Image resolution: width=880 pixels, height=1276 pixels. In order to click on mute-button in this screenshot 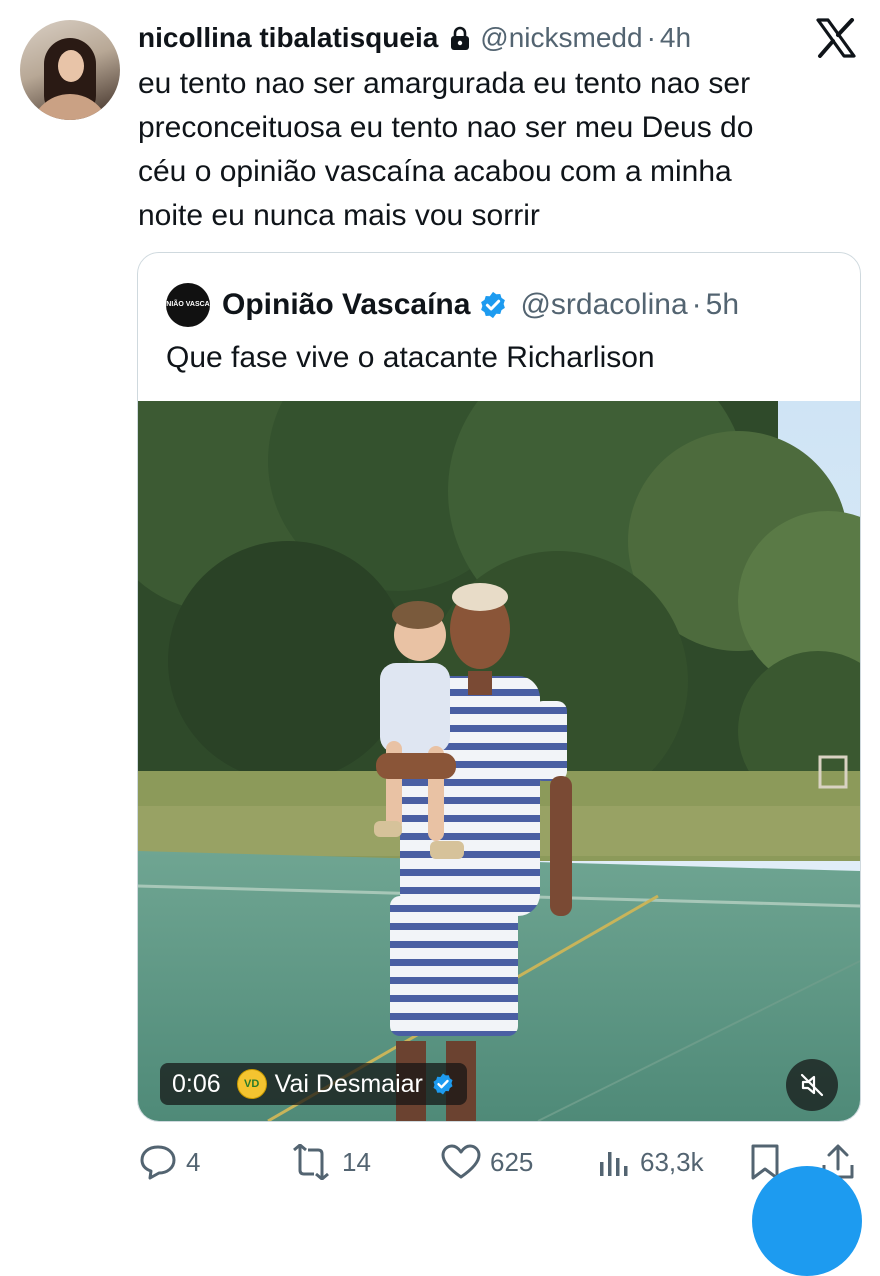, I will do `click(812, 1085)`.